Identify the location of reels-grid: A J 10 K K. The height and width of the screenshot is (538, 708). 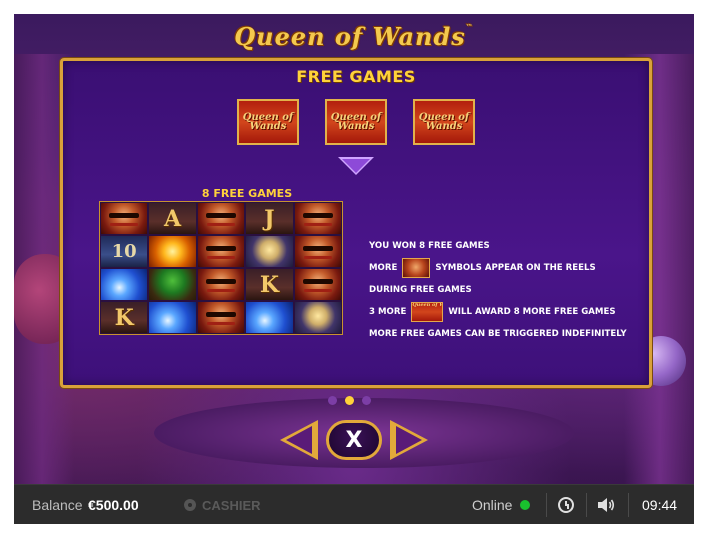
(221, 268).